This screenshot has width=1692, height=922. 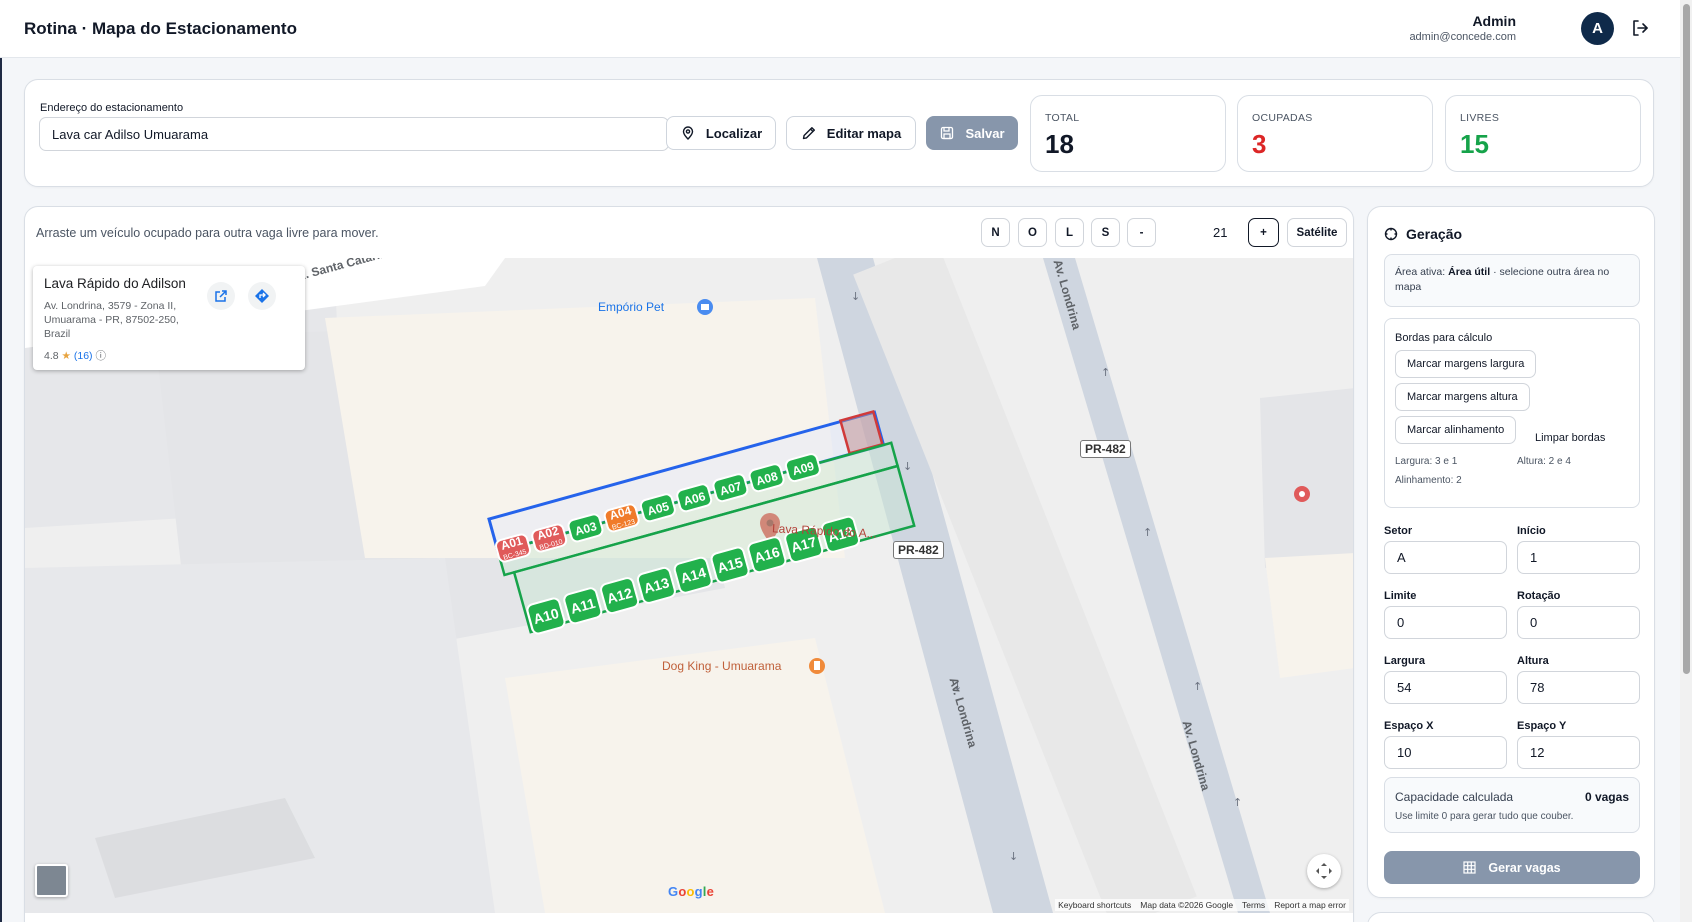 I want to click on rotate-east-button: L, so click(x=1069, y=232).